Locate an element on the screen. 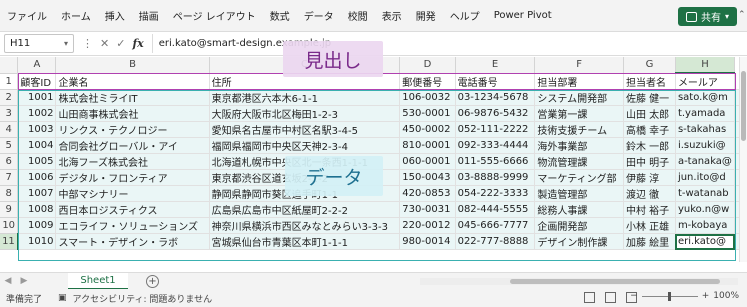 The width and height of the screenshot is (747, 307). cell: デザイン制作課 is located at coordinates (579, 241).